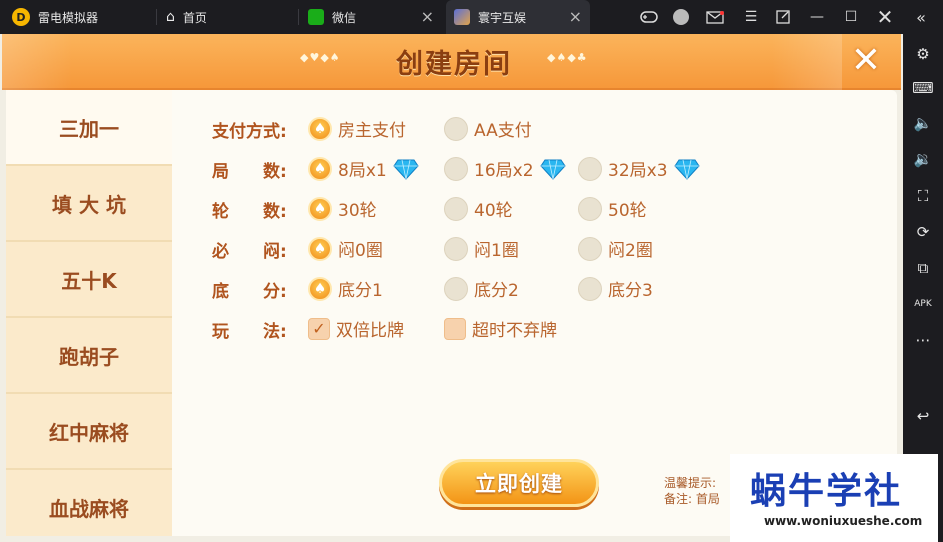 Image resolution: width=943 pixels, height=542 pixels. Describe the element at coordinates (170, 17) in the screenshot. I see `home-icon: ⌂` at that location.